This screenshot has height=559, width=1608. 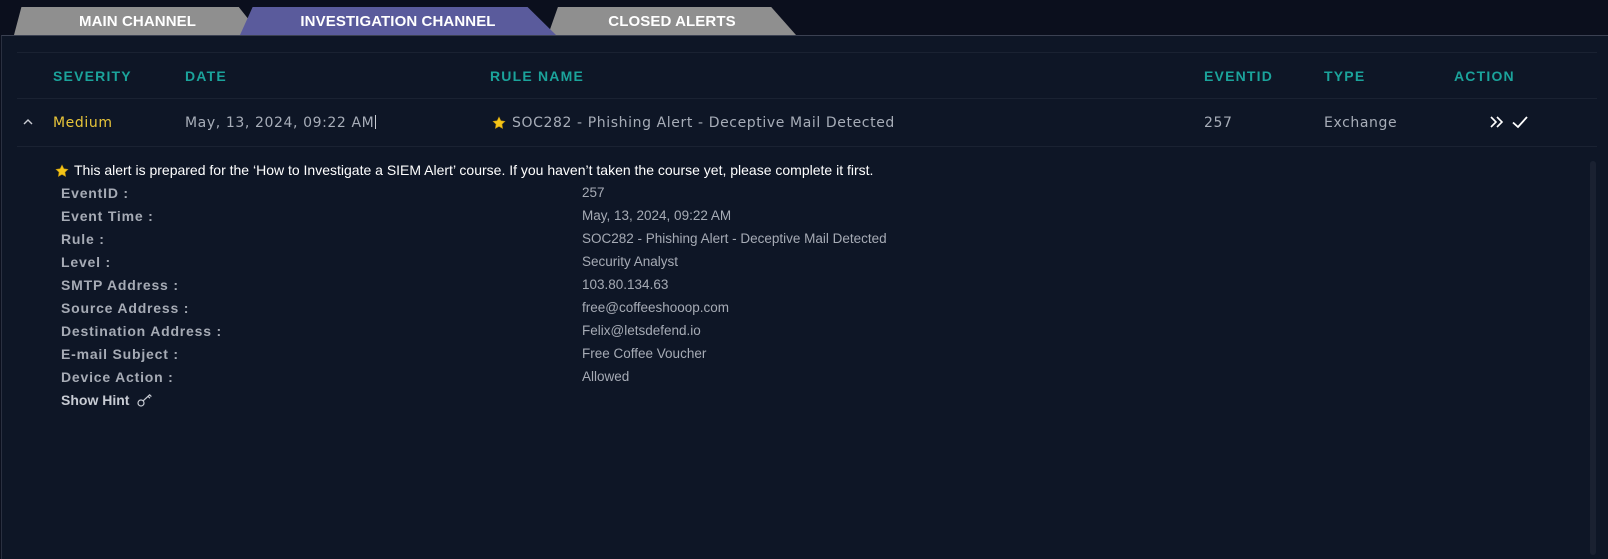 What do you see at coordinates (107, 216) in the screenshot?
I see `field-label: Event Time :` at bounding box center [107, 216].